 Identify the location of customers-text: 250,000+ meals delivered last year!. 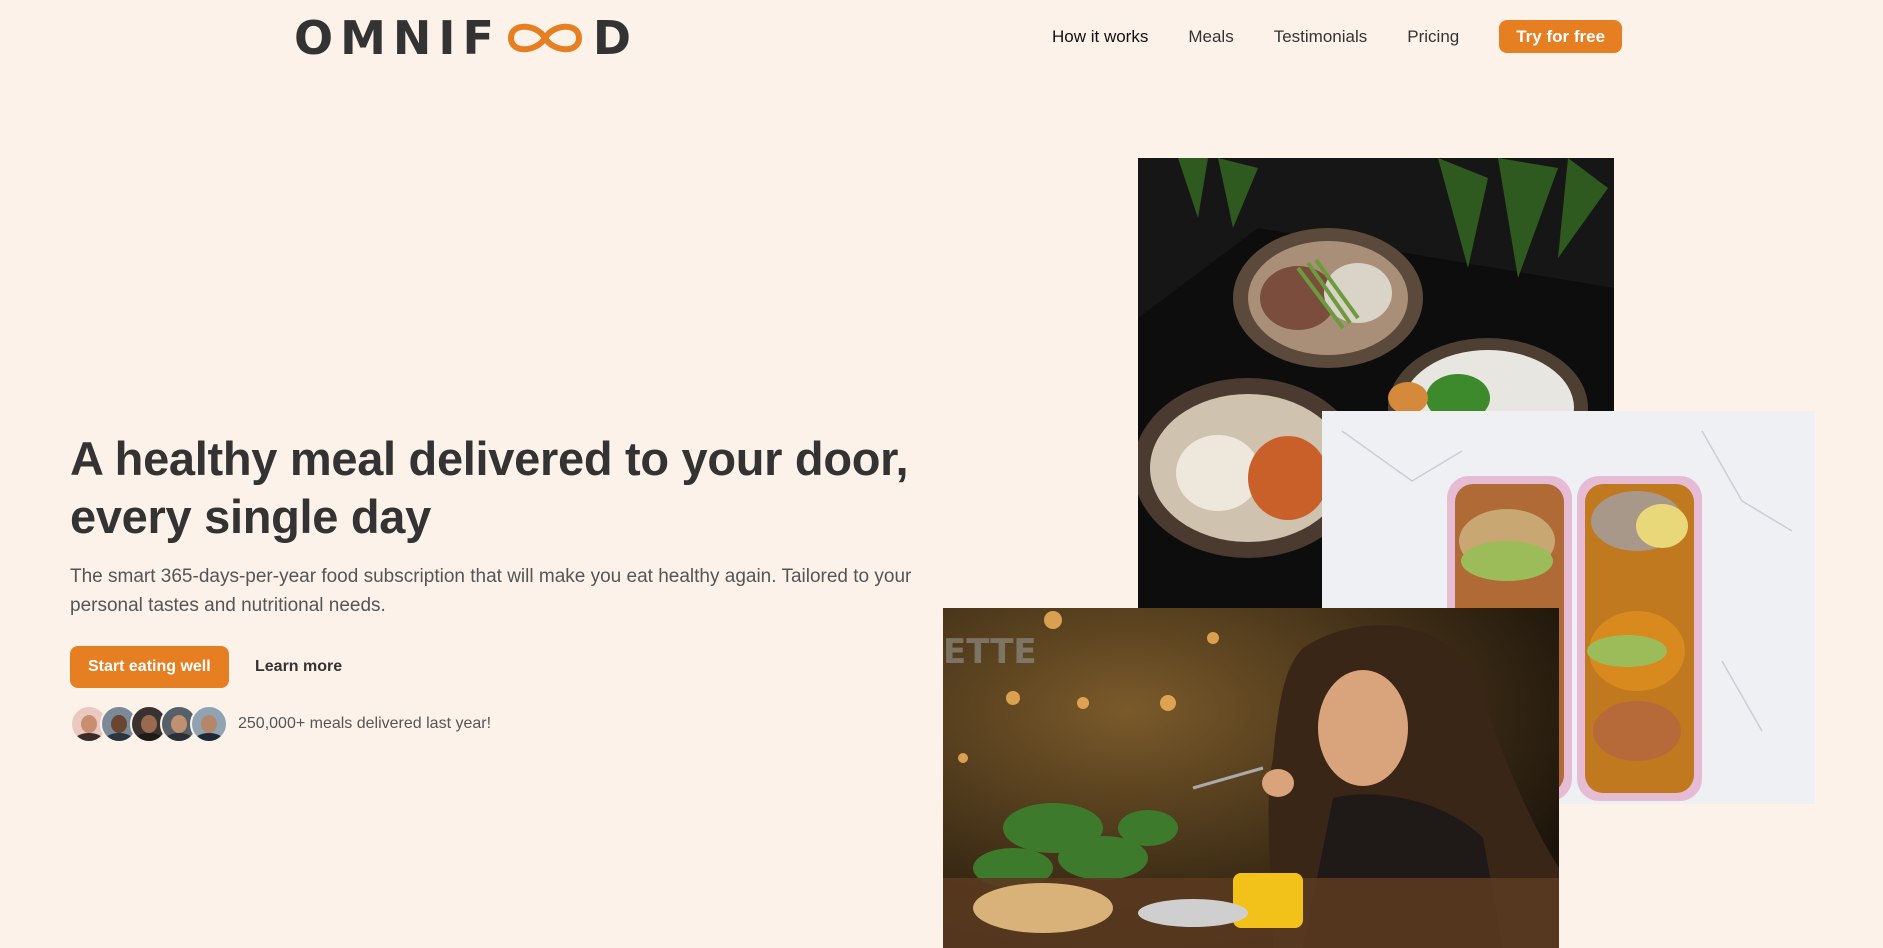
(365, 723).